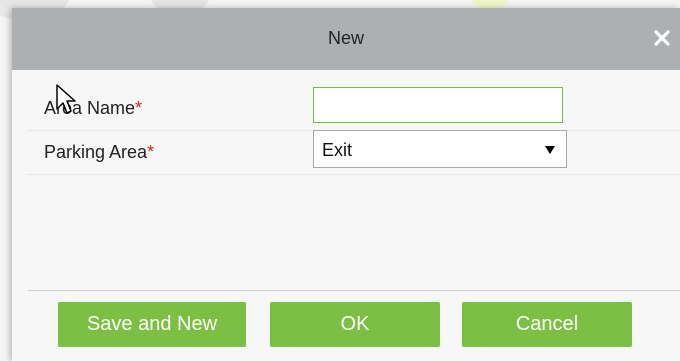  What do you see at coordinates (152, 324) in the screenshot?
I see `save-and-new-button: Save and New` at bounding box center [152, 324].